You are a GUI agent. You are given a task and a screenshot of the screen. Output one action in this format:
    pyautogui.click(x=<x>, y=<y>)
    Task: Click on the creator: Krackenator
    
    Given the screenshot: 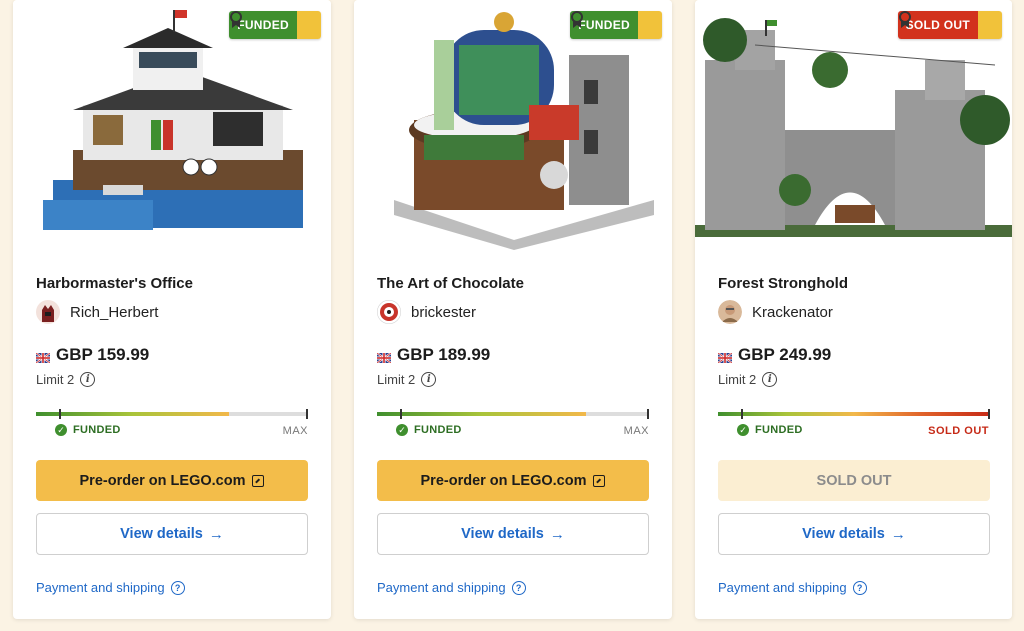 What is the action you would take?
    pyautogui.click(x=775, y=312)
    